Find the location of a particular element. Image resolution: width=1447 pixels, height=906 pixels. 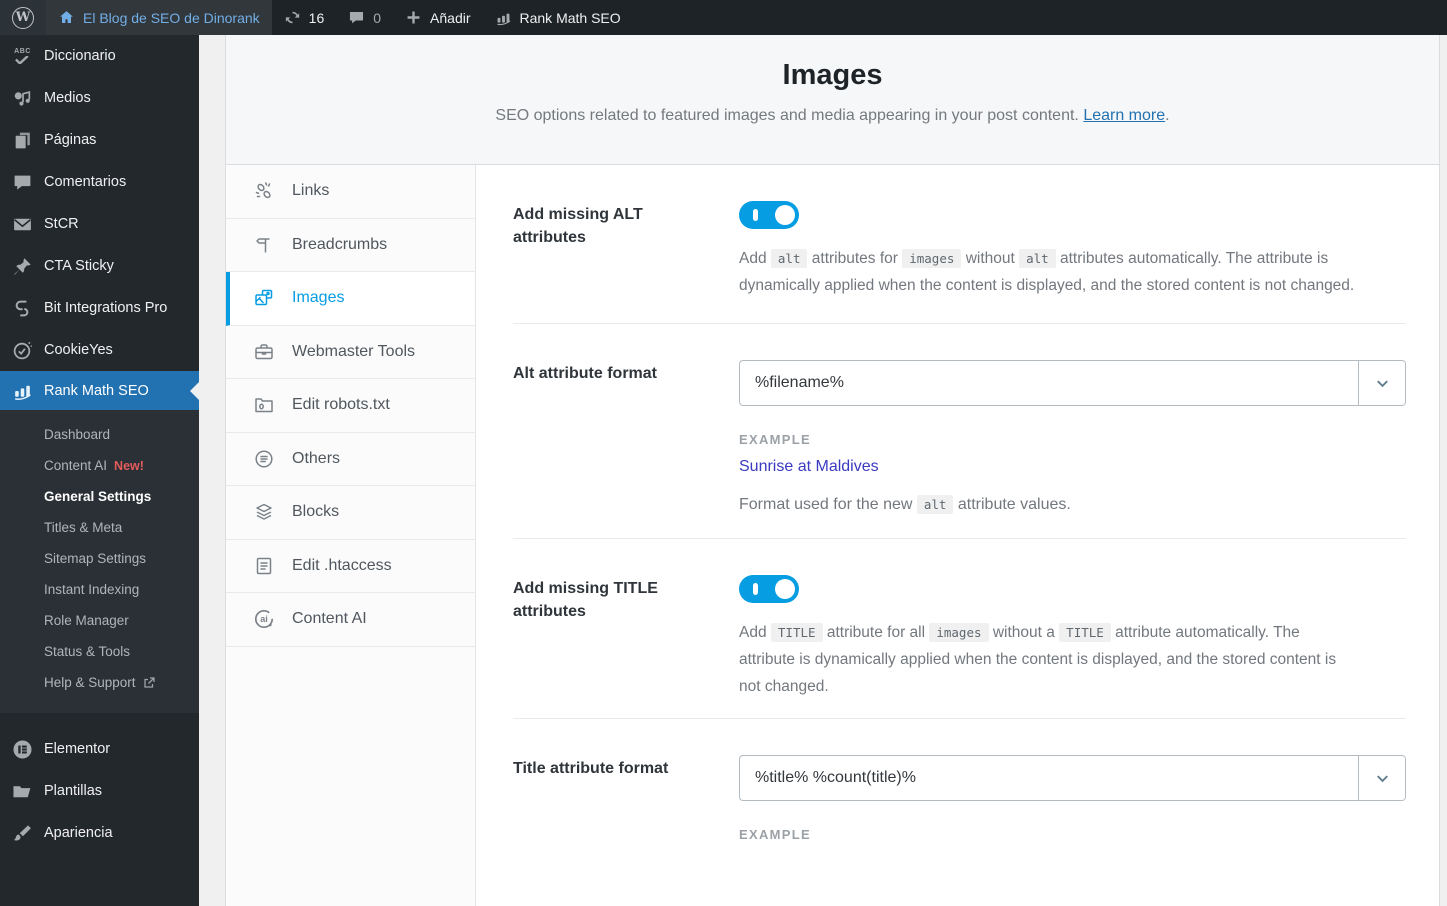

folder-file-icon is located at coordinates (264, 405).